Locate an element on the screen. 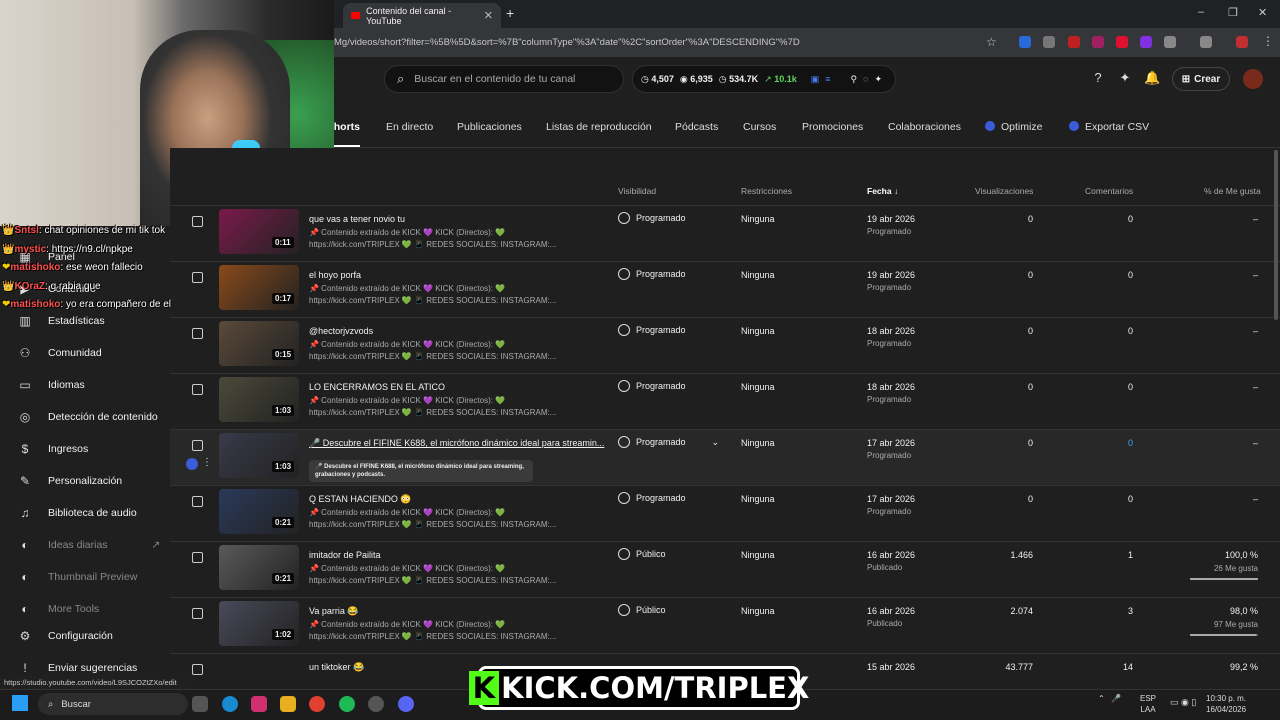 The image size is (1280, 720). video-title: @hectorjvzvods is located at coordinates (341, 331).